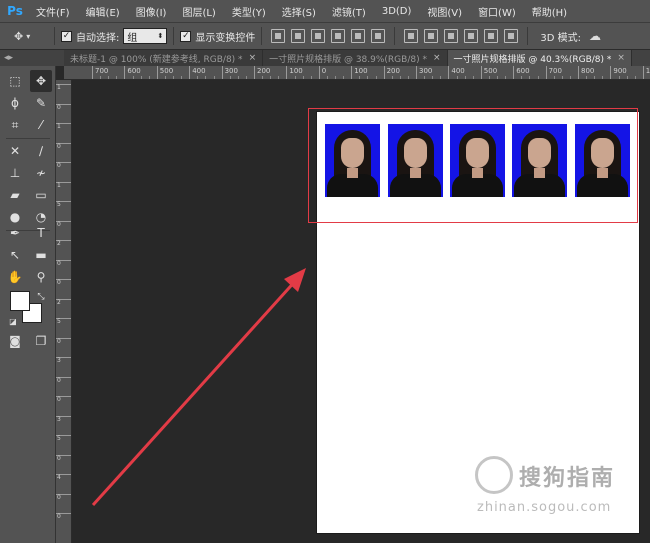 This screenshot has width=650, height=543. I want to click on options-bar: ✥ ▾ ✓ 自动选择: 组 ⬍ ✓ 显示变换控件 3D 模式: ☁, so click(325, 36).